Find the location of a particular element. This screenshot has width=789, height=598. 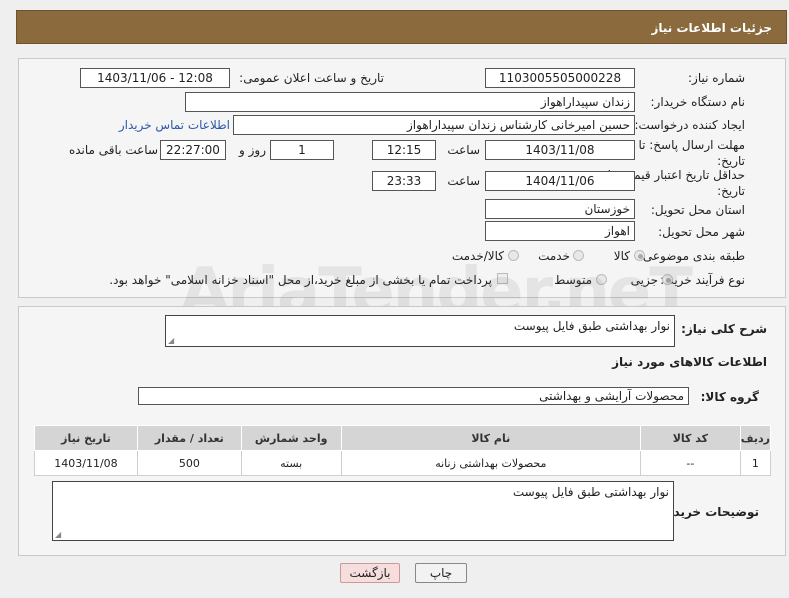

validity-date-field: 1404/11/06 is located at coordinates (560, 181).